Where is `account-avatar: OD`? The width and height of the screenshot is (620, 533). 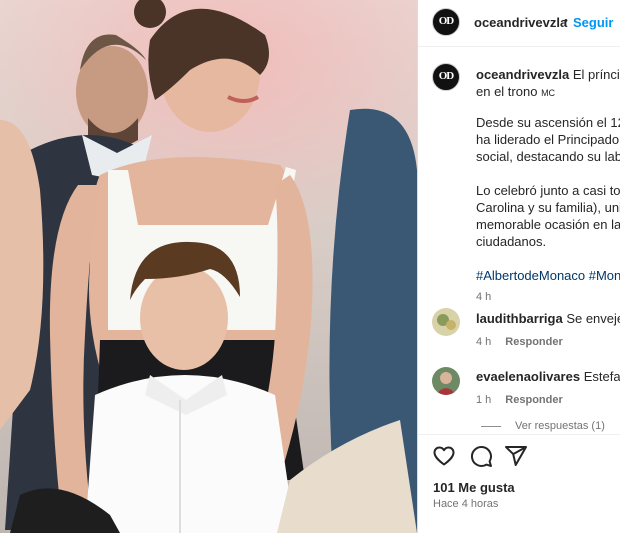 account-avatar: OD is located at coordinates (446, 22).